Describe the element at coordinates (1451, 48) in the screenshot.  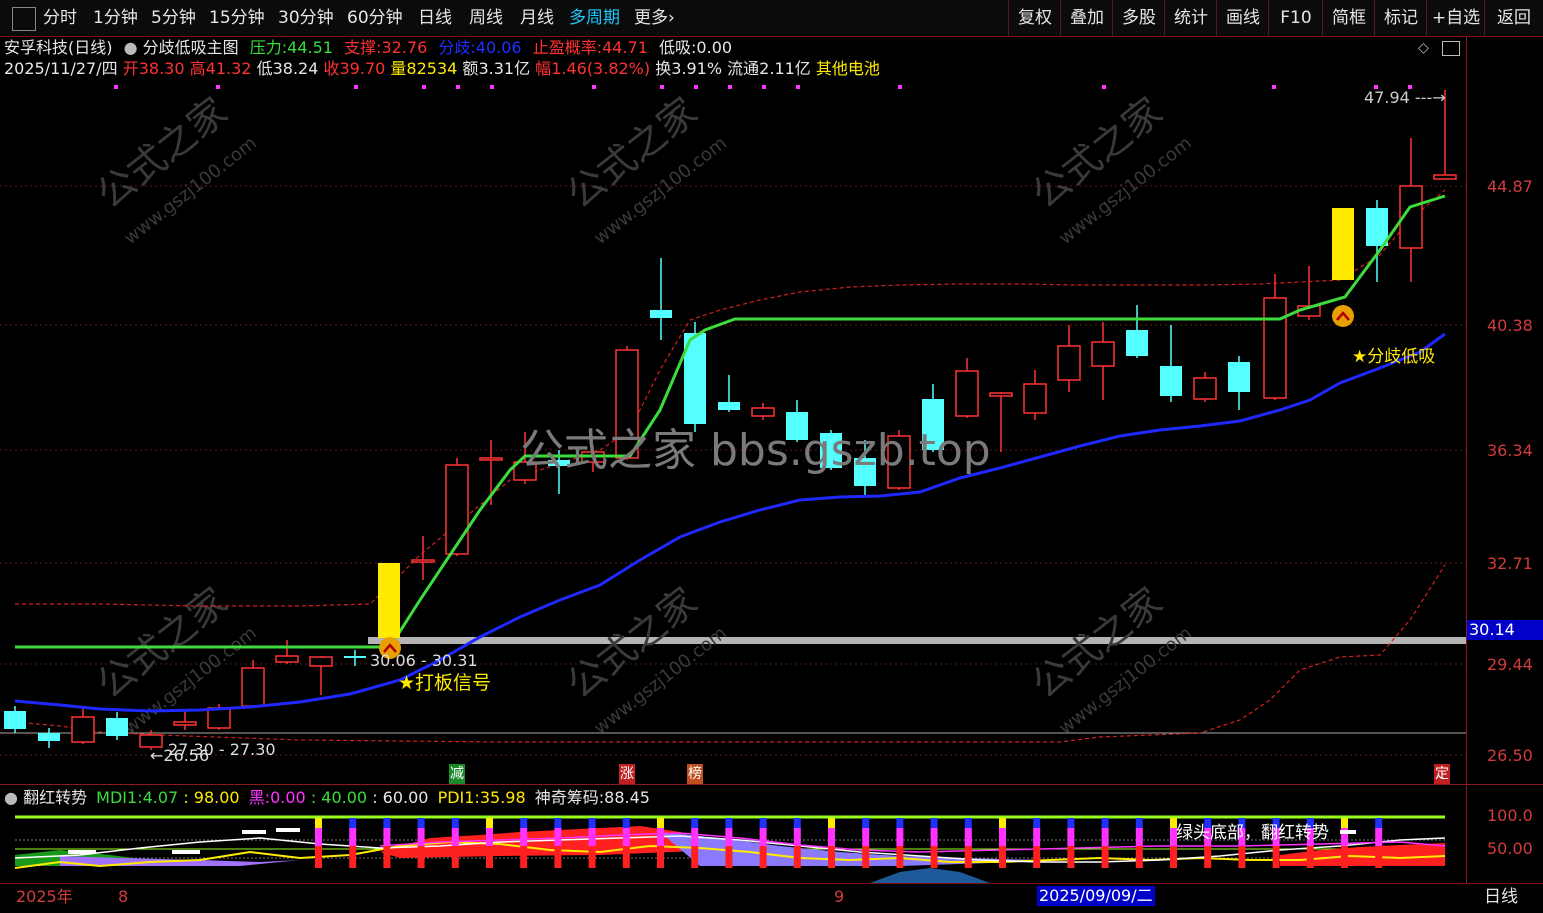
I see `panel-toggle-icon` at that location.